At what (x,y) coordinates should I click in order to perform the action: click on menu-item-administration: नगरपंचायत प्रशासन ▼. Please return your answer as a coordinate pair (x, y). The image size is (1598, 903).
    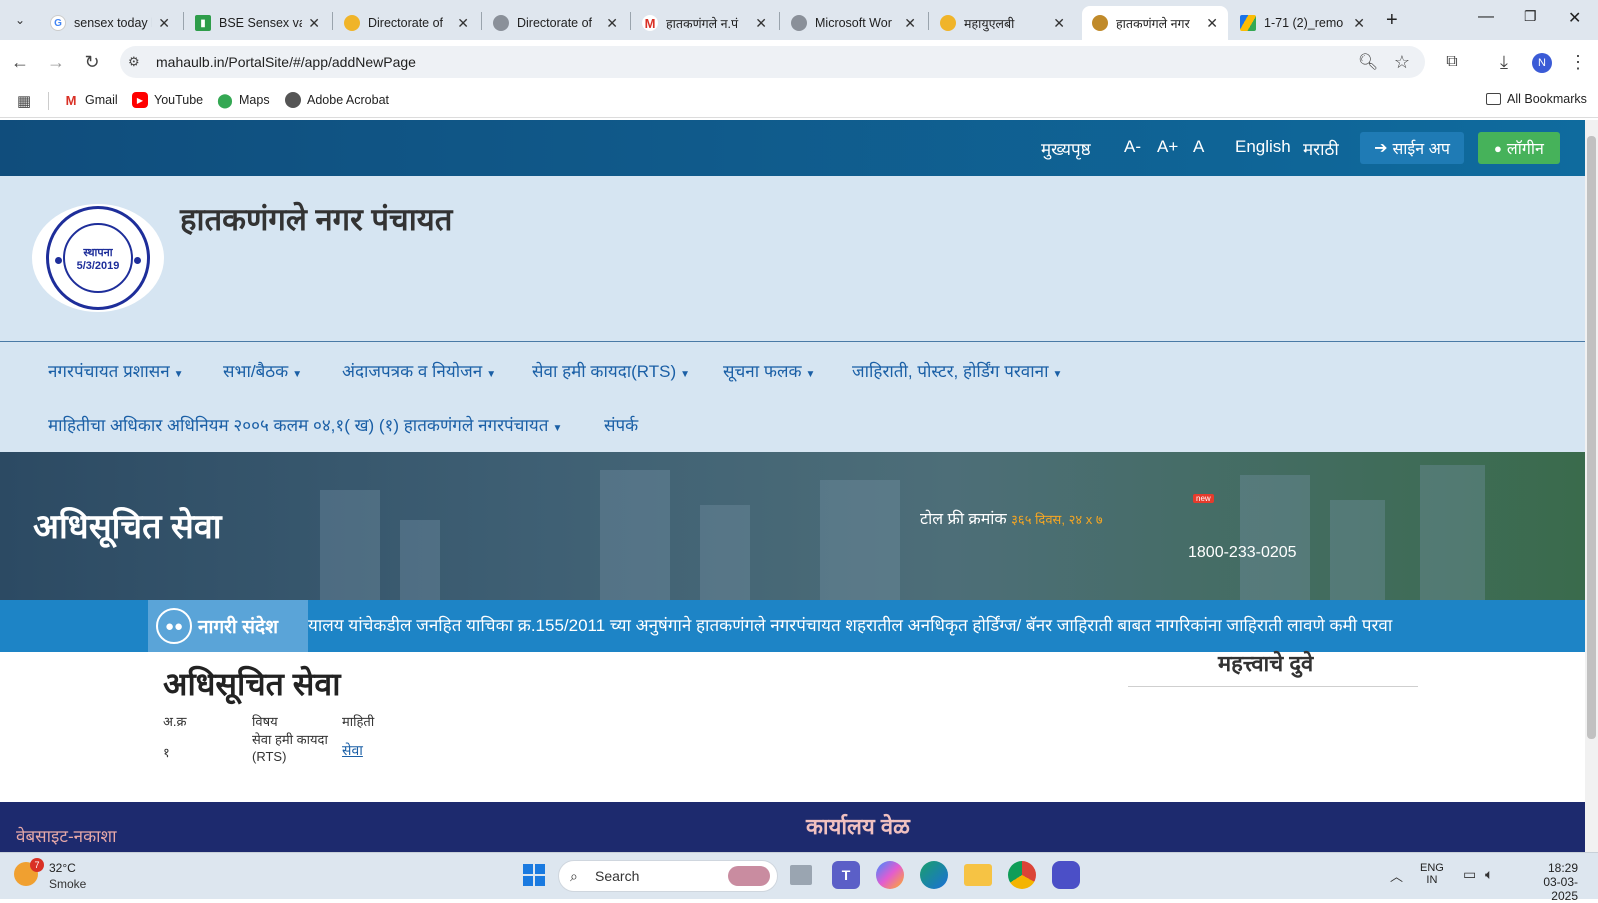
    Looking at the image, I should click on (116, 370).